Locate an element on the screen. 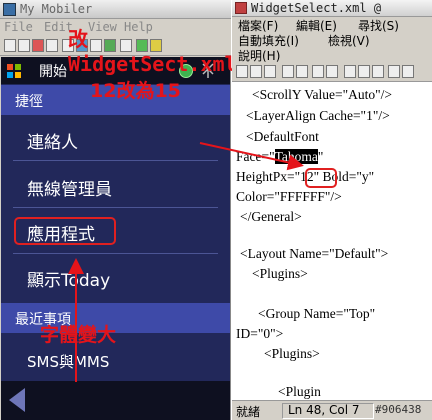  status-ready: 就緒 is located at coordinates (248, 412).